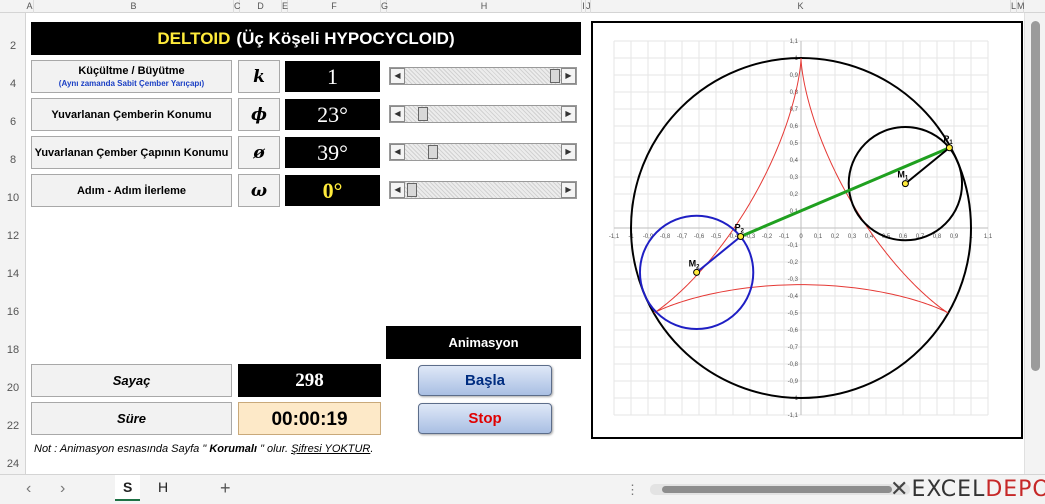  Describe the element at coordinates (793, 314) in the screenshot. I see `y-tick-label: -0,5` at that location.